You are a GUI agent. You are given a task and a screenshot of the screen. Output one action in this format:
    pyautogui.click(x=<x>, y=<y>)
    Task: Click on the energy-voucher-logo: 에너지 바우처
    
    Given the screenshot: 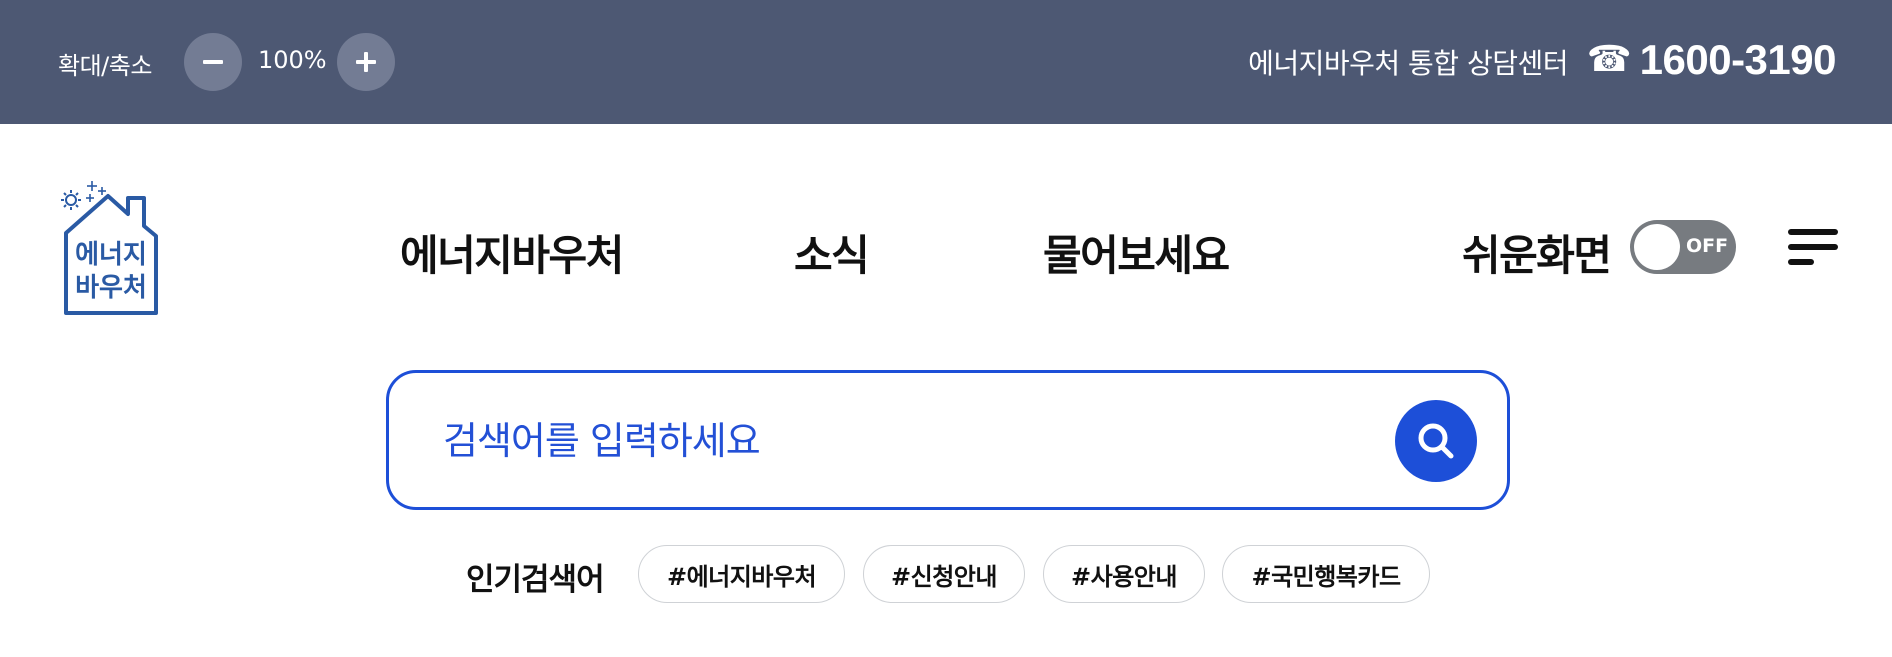 What is the action you would take?
    pyautogui.click(x=114, y=248)
    